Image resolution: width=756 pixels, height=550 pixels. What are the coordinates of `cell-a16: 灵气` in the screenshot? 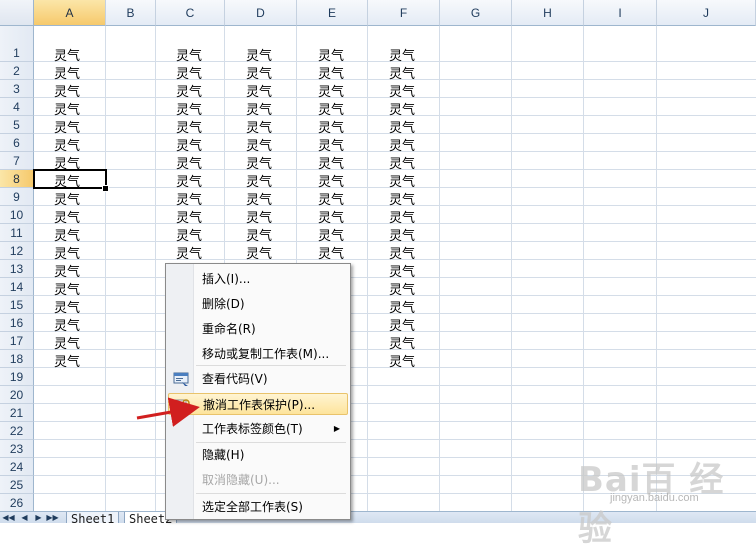 It's located at (67, 324).